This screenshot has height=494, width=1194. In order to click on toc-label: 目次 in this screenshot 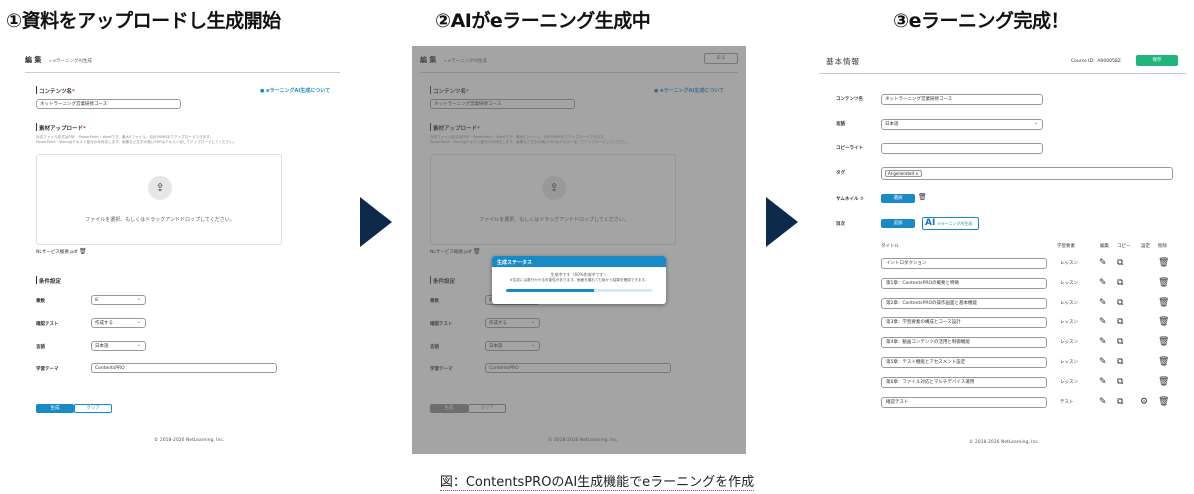, I will do `click(840, 224)`.